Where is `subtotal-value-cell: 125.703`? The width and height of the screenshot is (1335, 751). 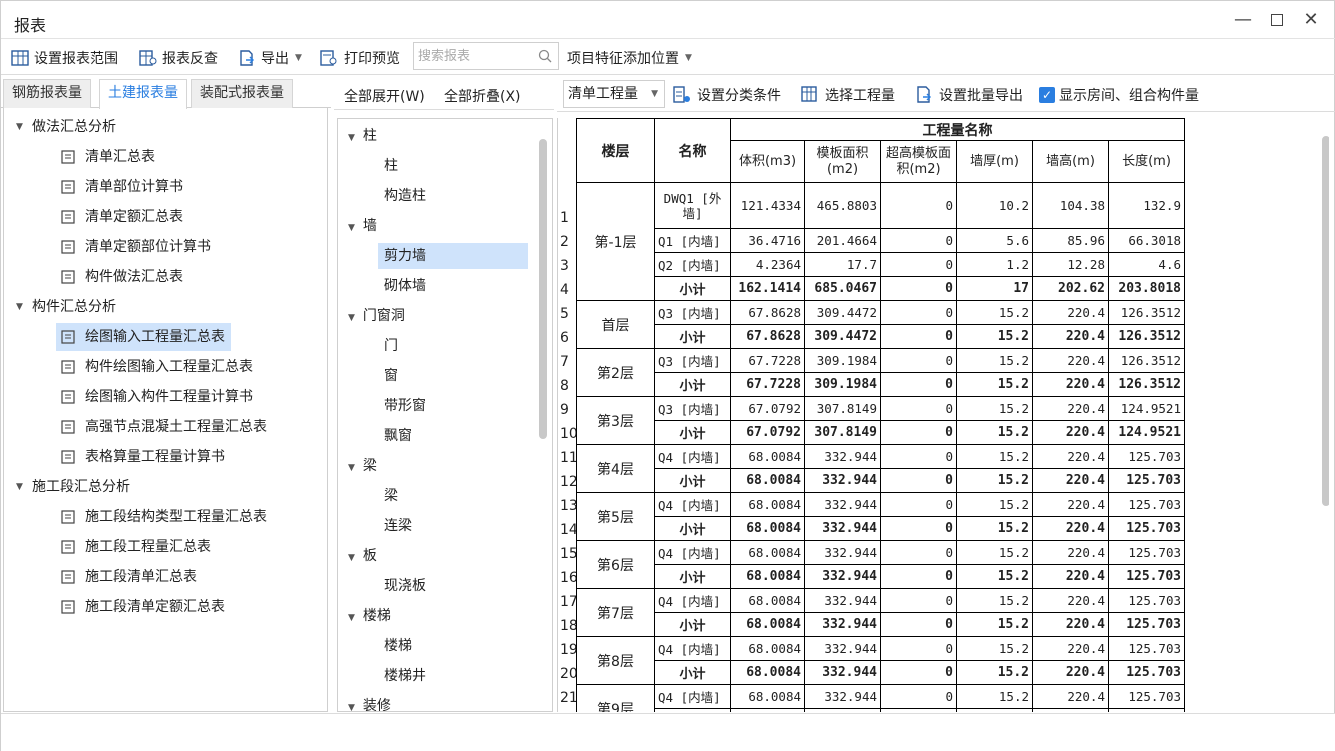 subtotal-value-cell: 125.703 is located at coordinates (1146, 576).